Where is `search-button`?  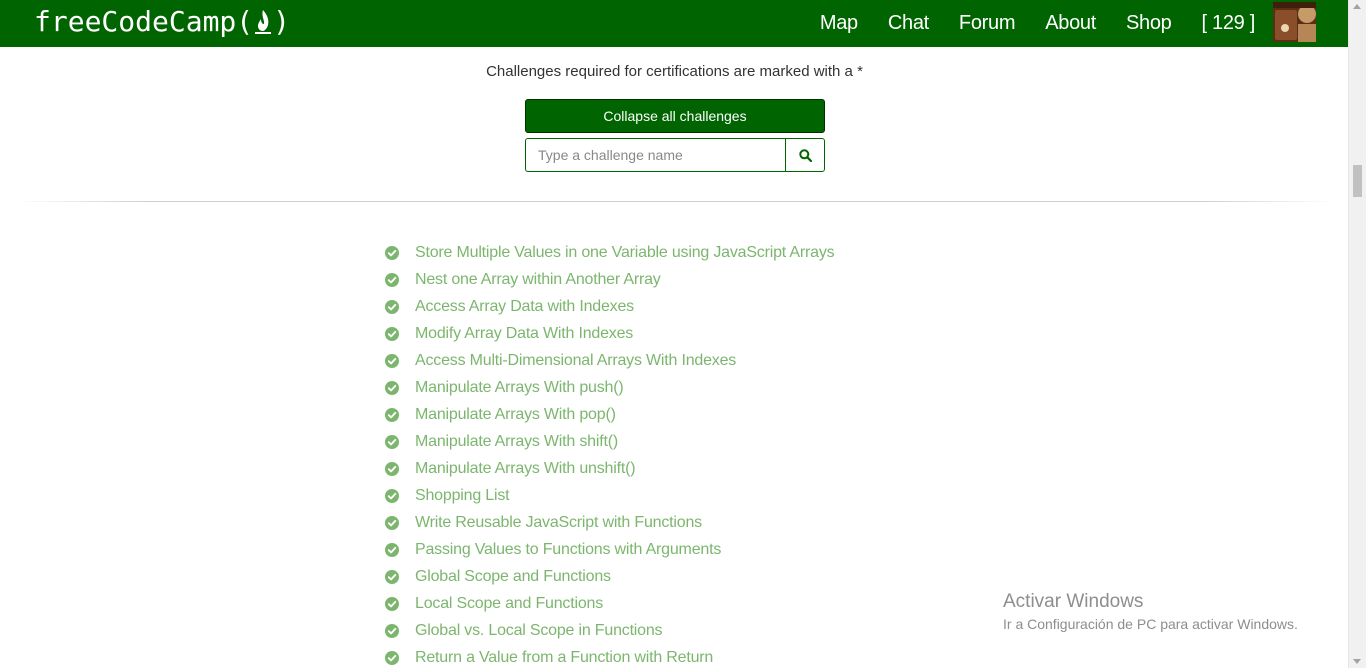 search-button is located at coordinates (805, 155).